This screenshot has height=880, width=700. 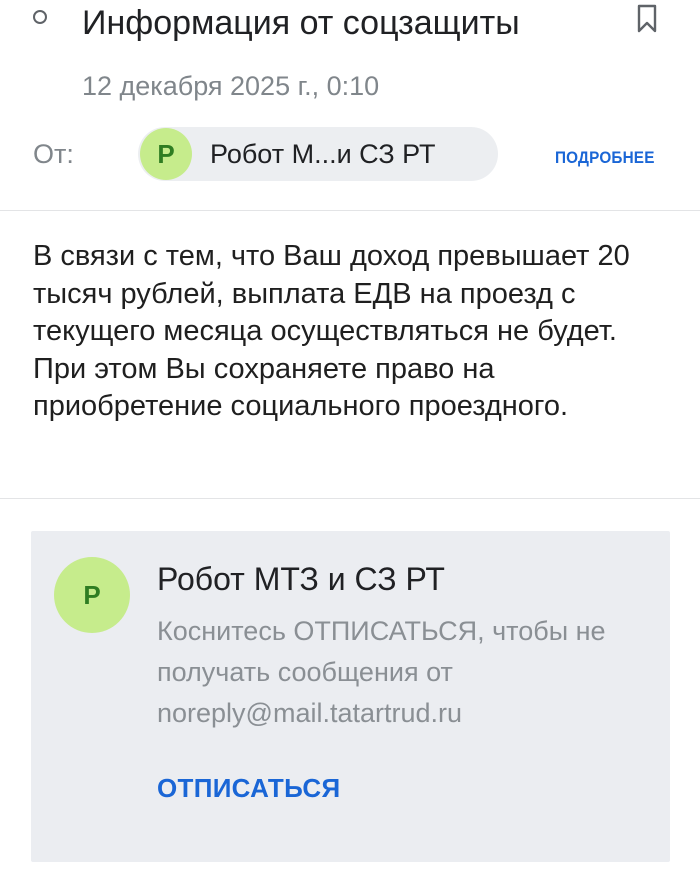 What do you see at coordinates (605, 158) in the screenshot?
I see `details-link: ПОДРОБНЕЕ` at bounding box center [605, 158].